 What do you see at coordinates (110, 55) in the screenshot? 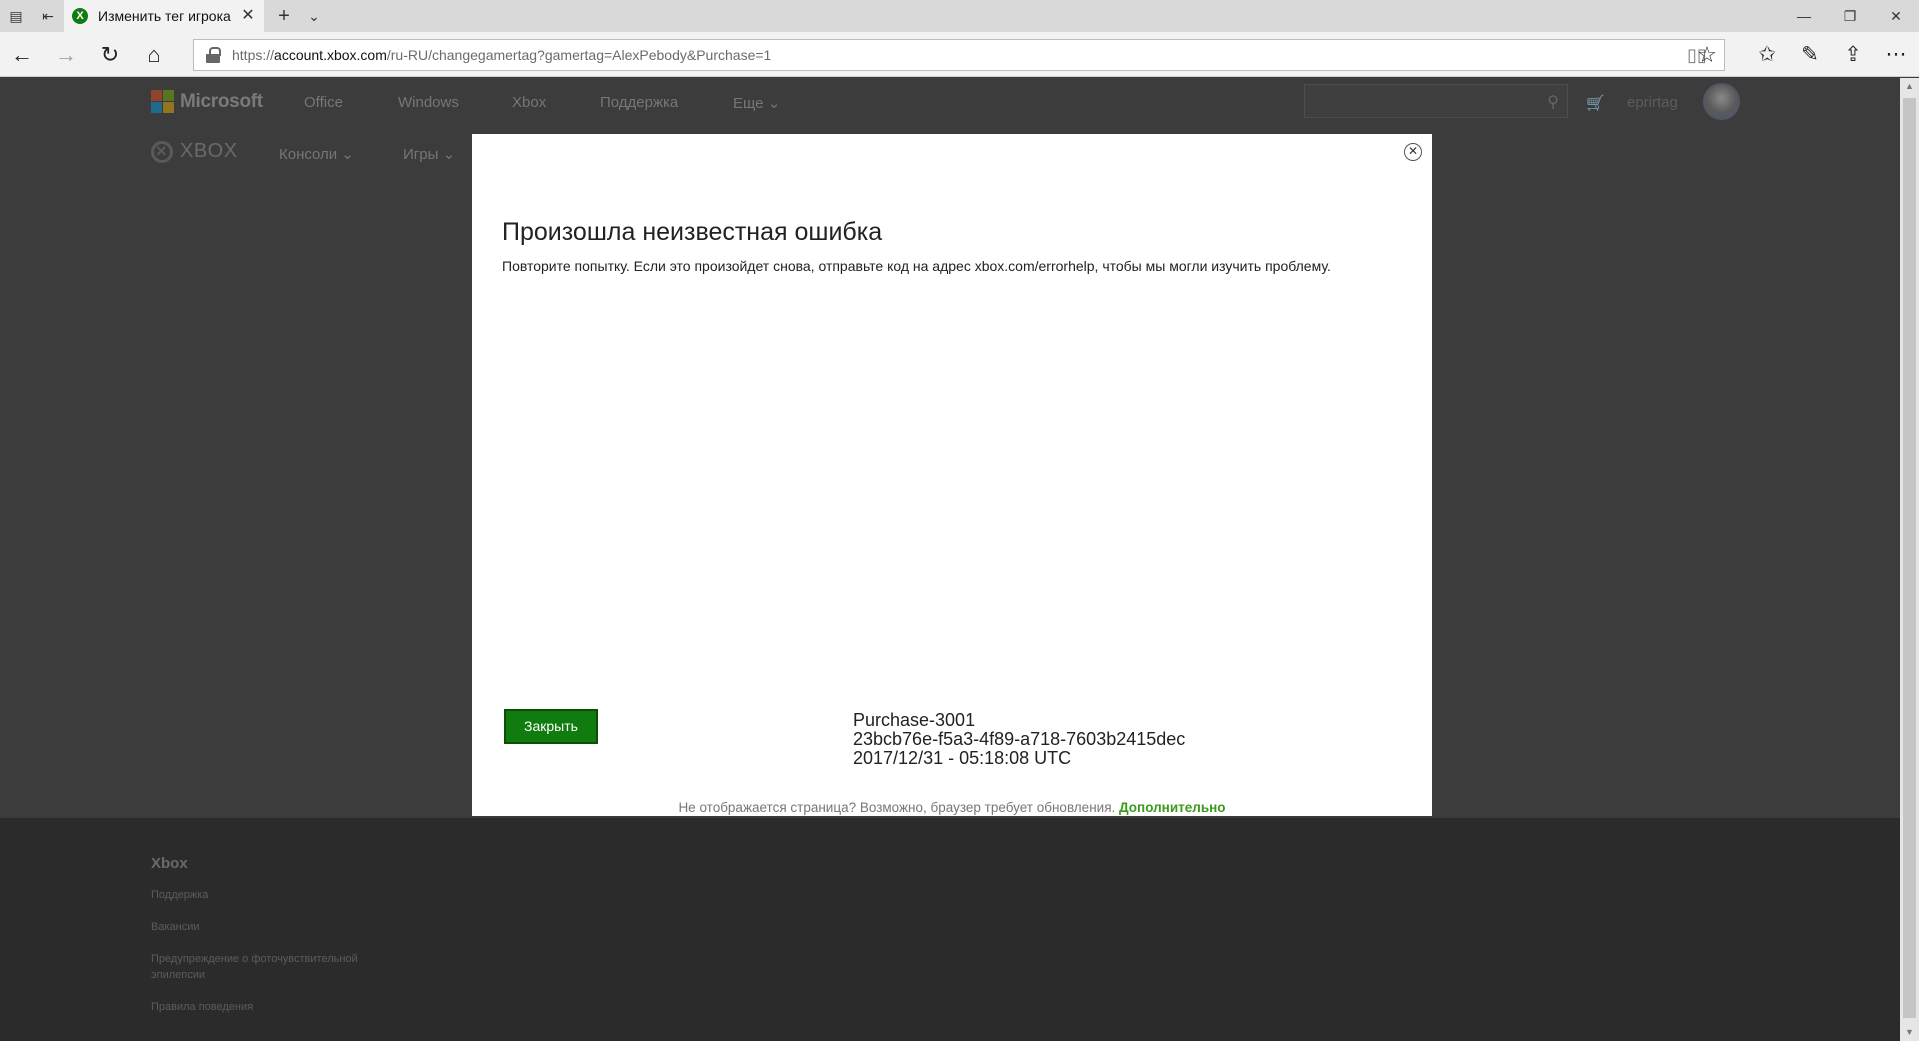
I see `refresh-icon: ↻` at bounding box center [110, 55].